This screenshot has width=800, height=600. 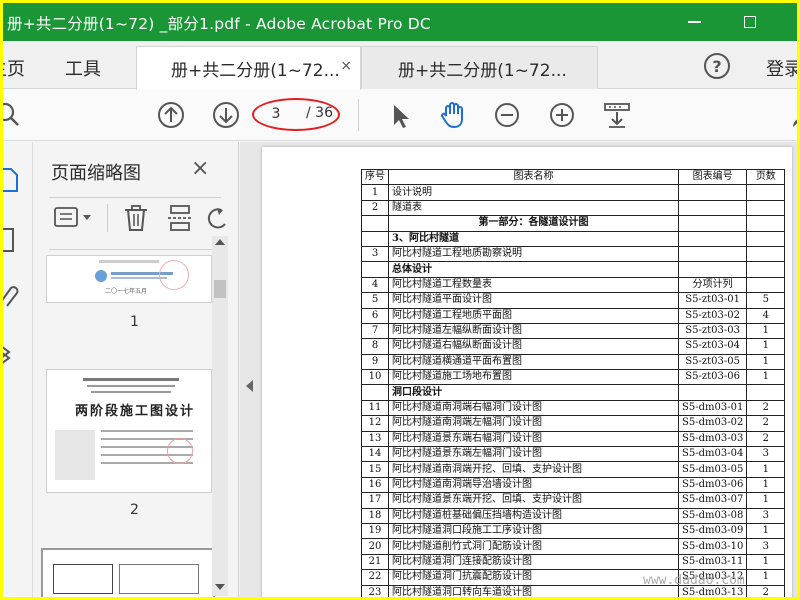 I want to click on zoom-out-icon, so click(x=507, y=115).